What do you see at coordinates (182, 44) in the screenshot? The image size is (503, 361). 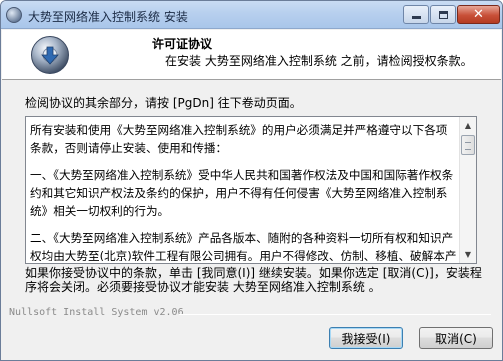 I see `page-title: 许可证协议` at bounding box center [182, 44].